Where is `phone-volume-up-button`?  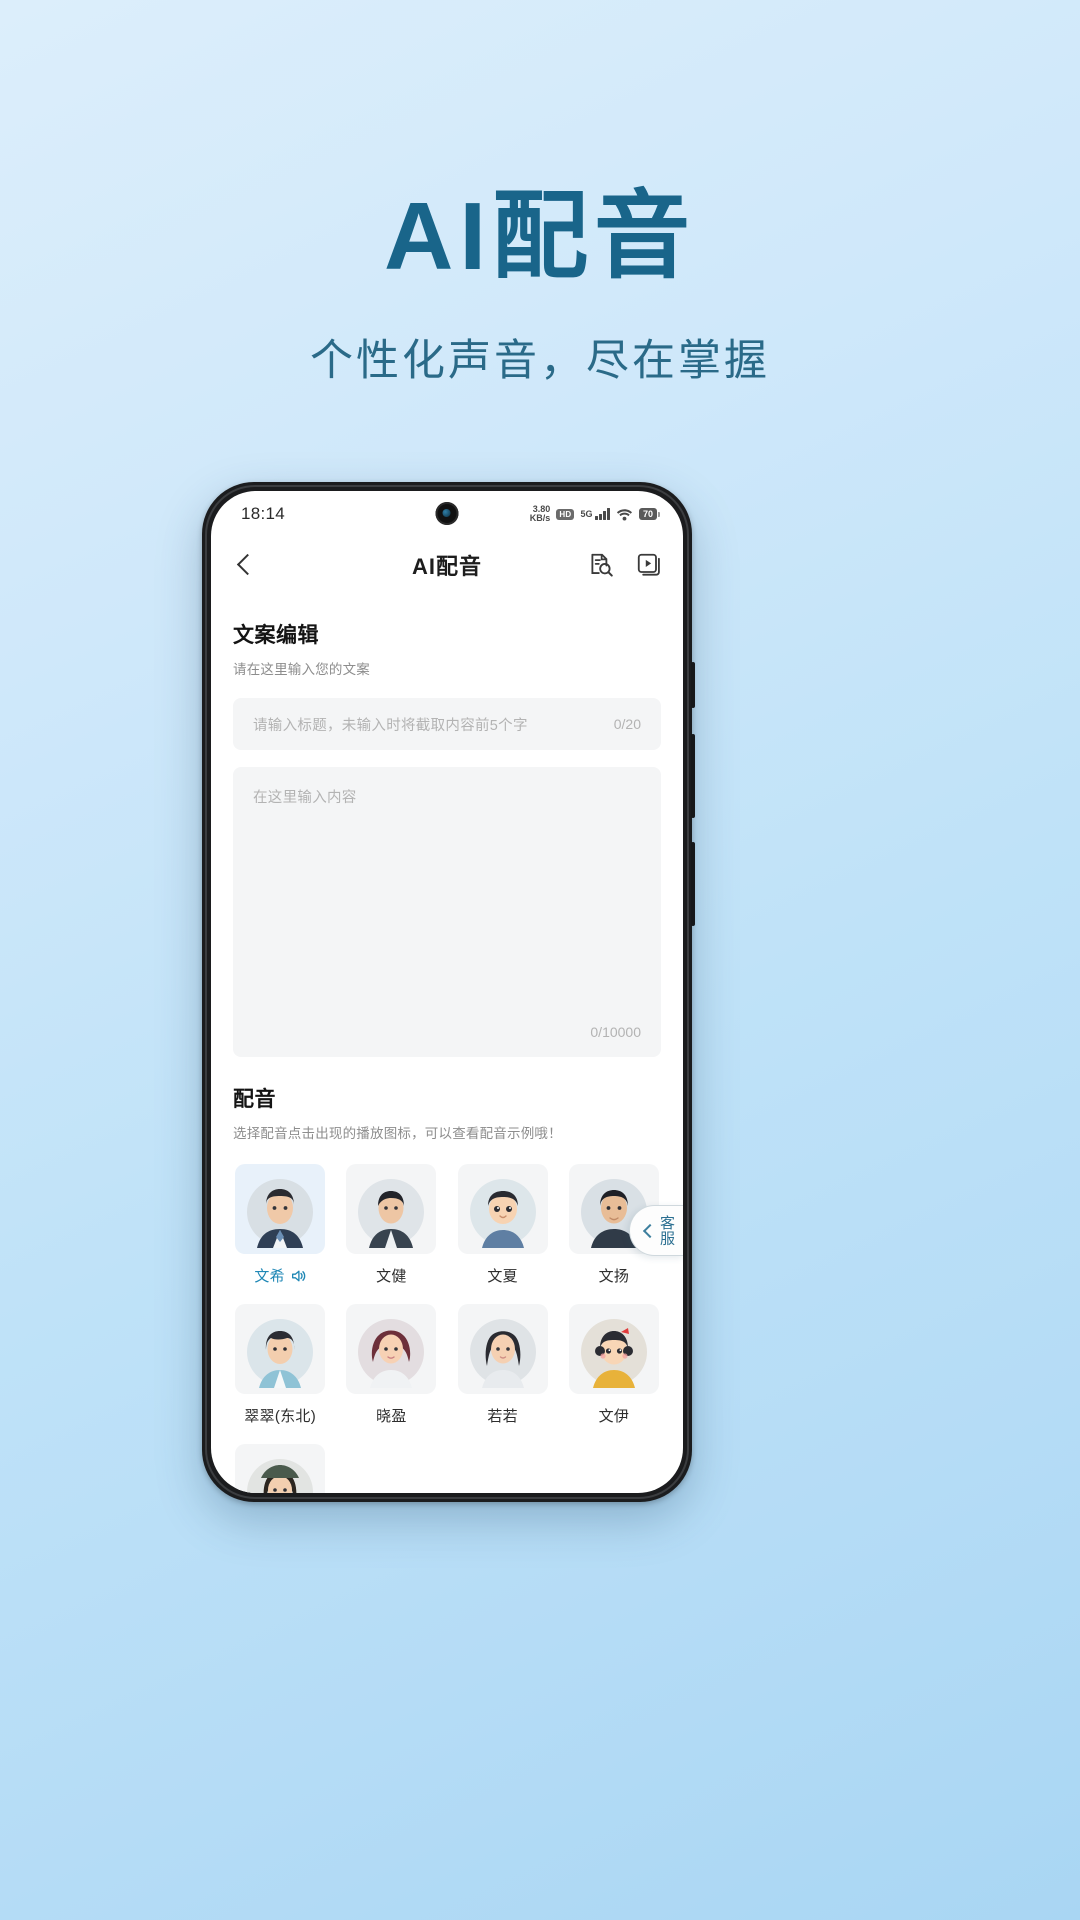 phone-volume-up-button is located at coordinates (693, 776).